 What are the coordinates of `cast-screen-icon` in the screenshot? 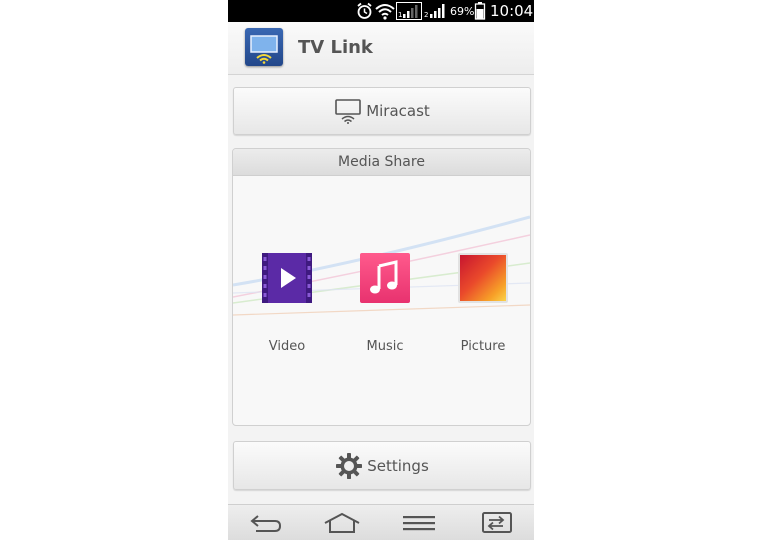 It's located at (348, 111).